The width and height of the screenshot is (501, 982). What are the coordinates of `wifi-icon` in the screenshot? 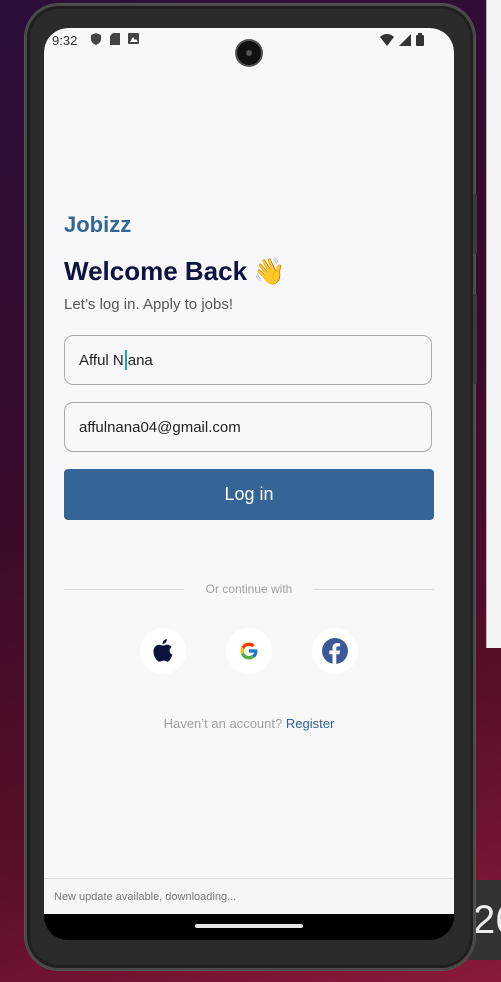 It's located at (387, 39).